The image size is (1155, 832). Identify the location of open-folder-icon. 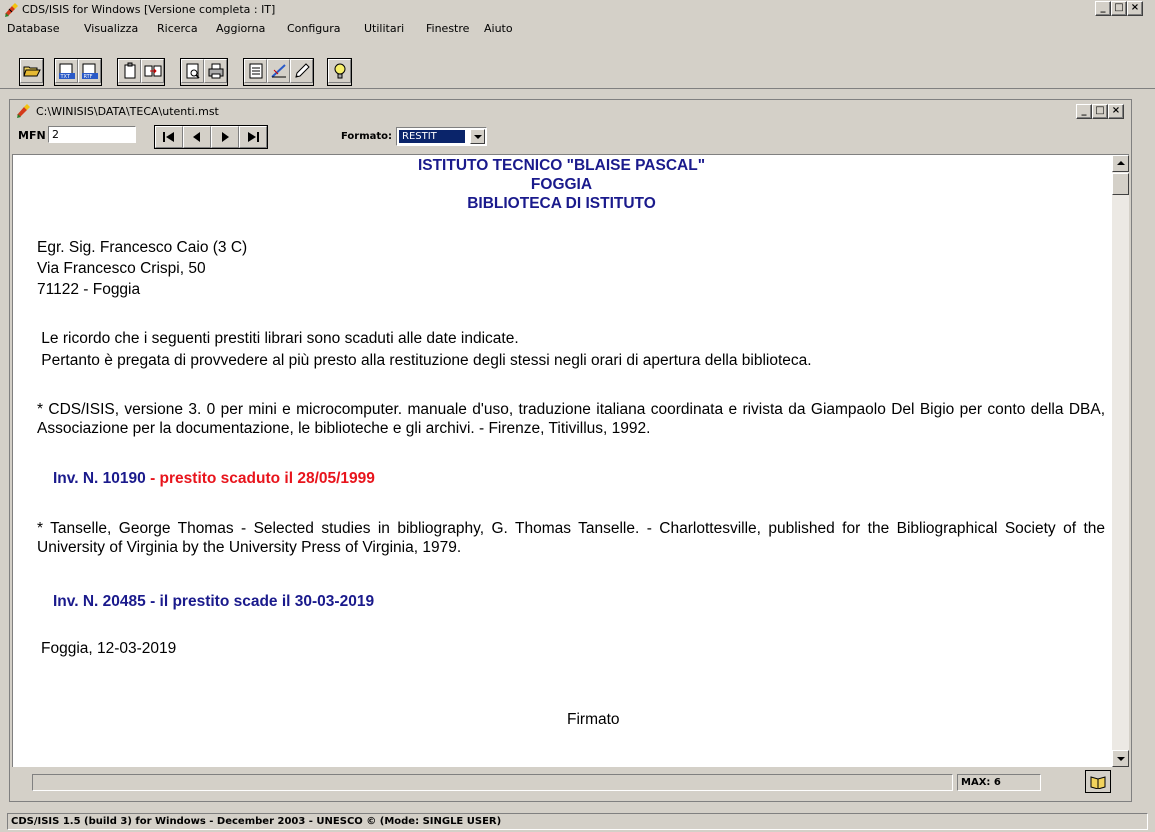
(31, 71).